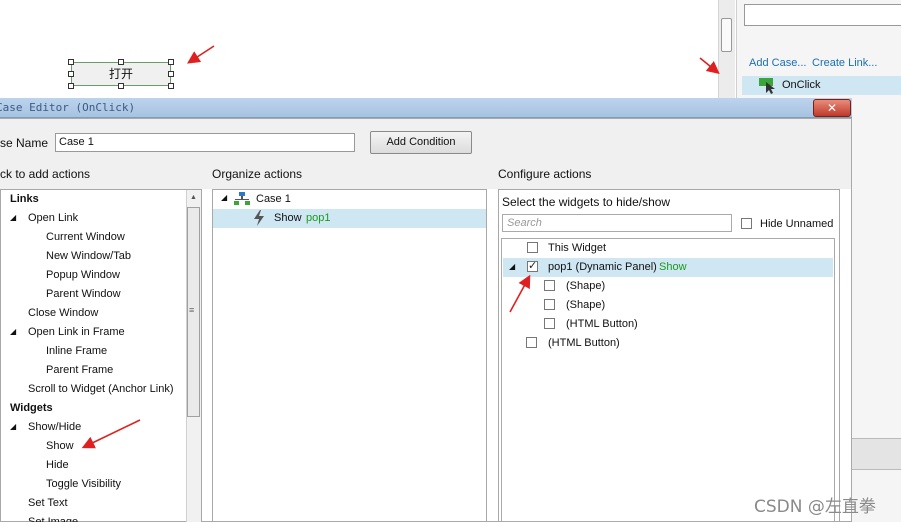 The height and width of the screenshot is (522, 901). What do you see at coordinates (815, 507) in the screenshot?
I see `watermark: CSDN @左直拳` at bounding box center [815, 507].